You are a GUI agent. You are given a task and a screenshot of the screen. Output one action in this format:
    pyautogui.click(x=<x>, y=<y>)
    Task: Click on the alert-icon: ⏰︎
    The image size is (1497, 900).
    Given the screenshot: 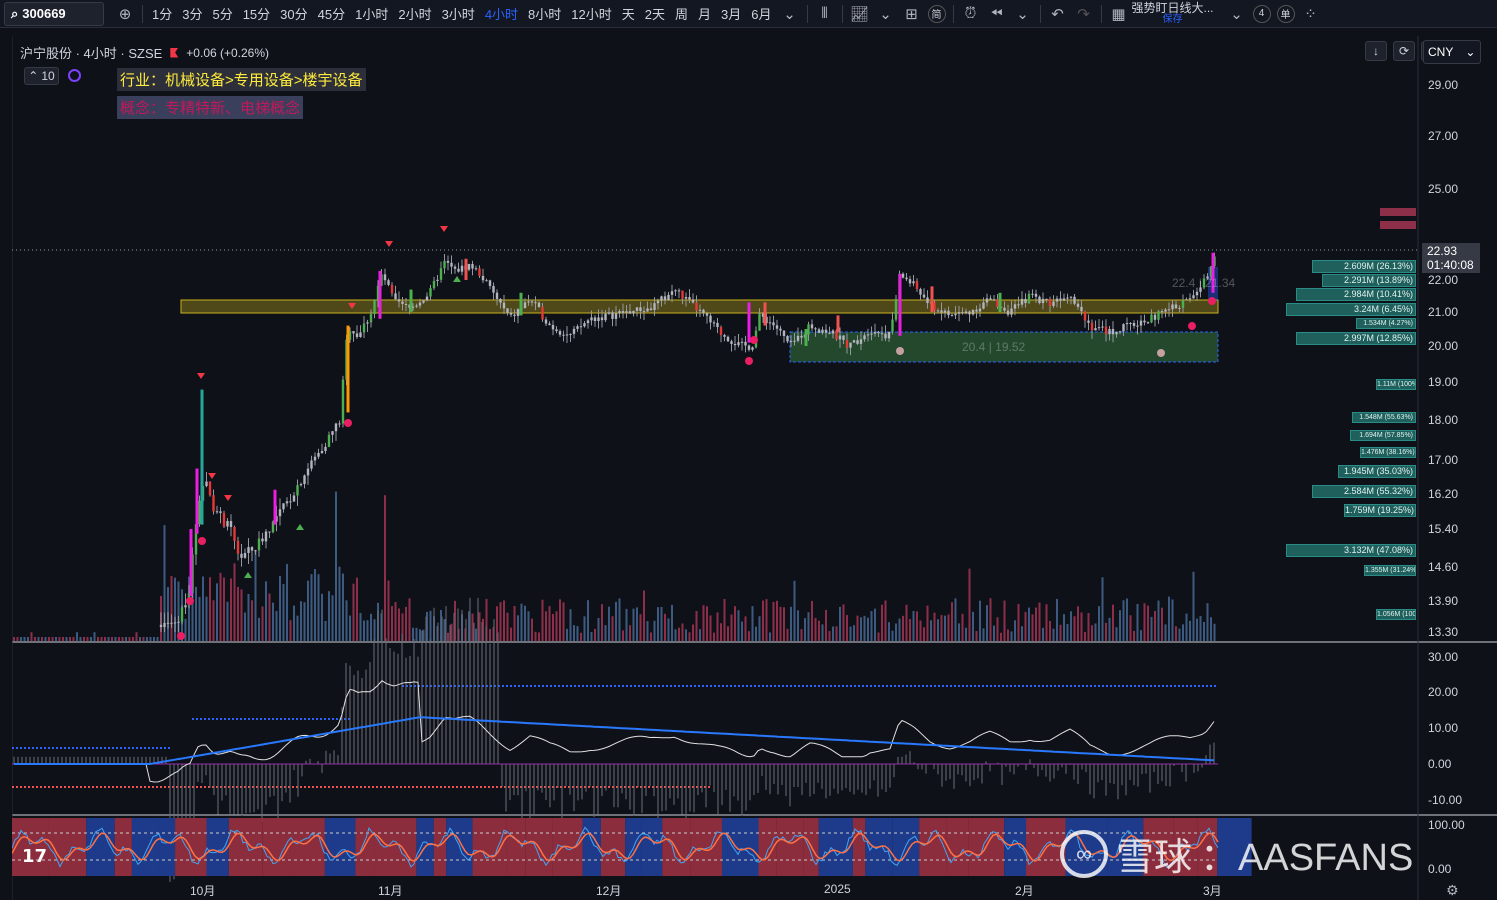 What is the action you would take?
    pyautogui.click(x=971, y=14)
    